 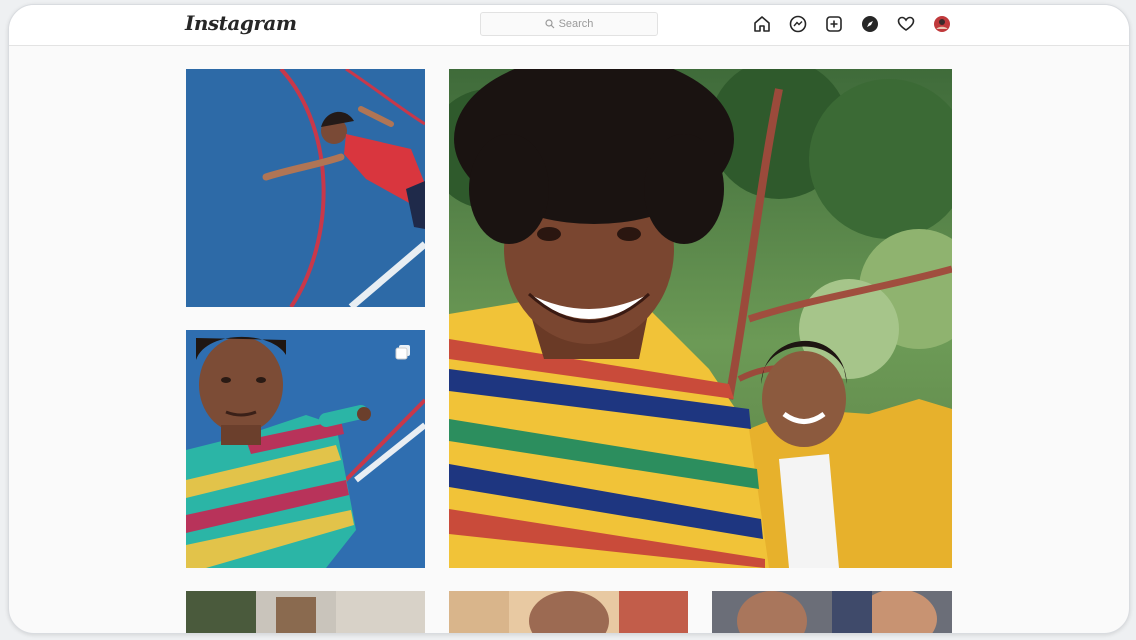 I want to click on home-icon, so click(x=762, y=24).